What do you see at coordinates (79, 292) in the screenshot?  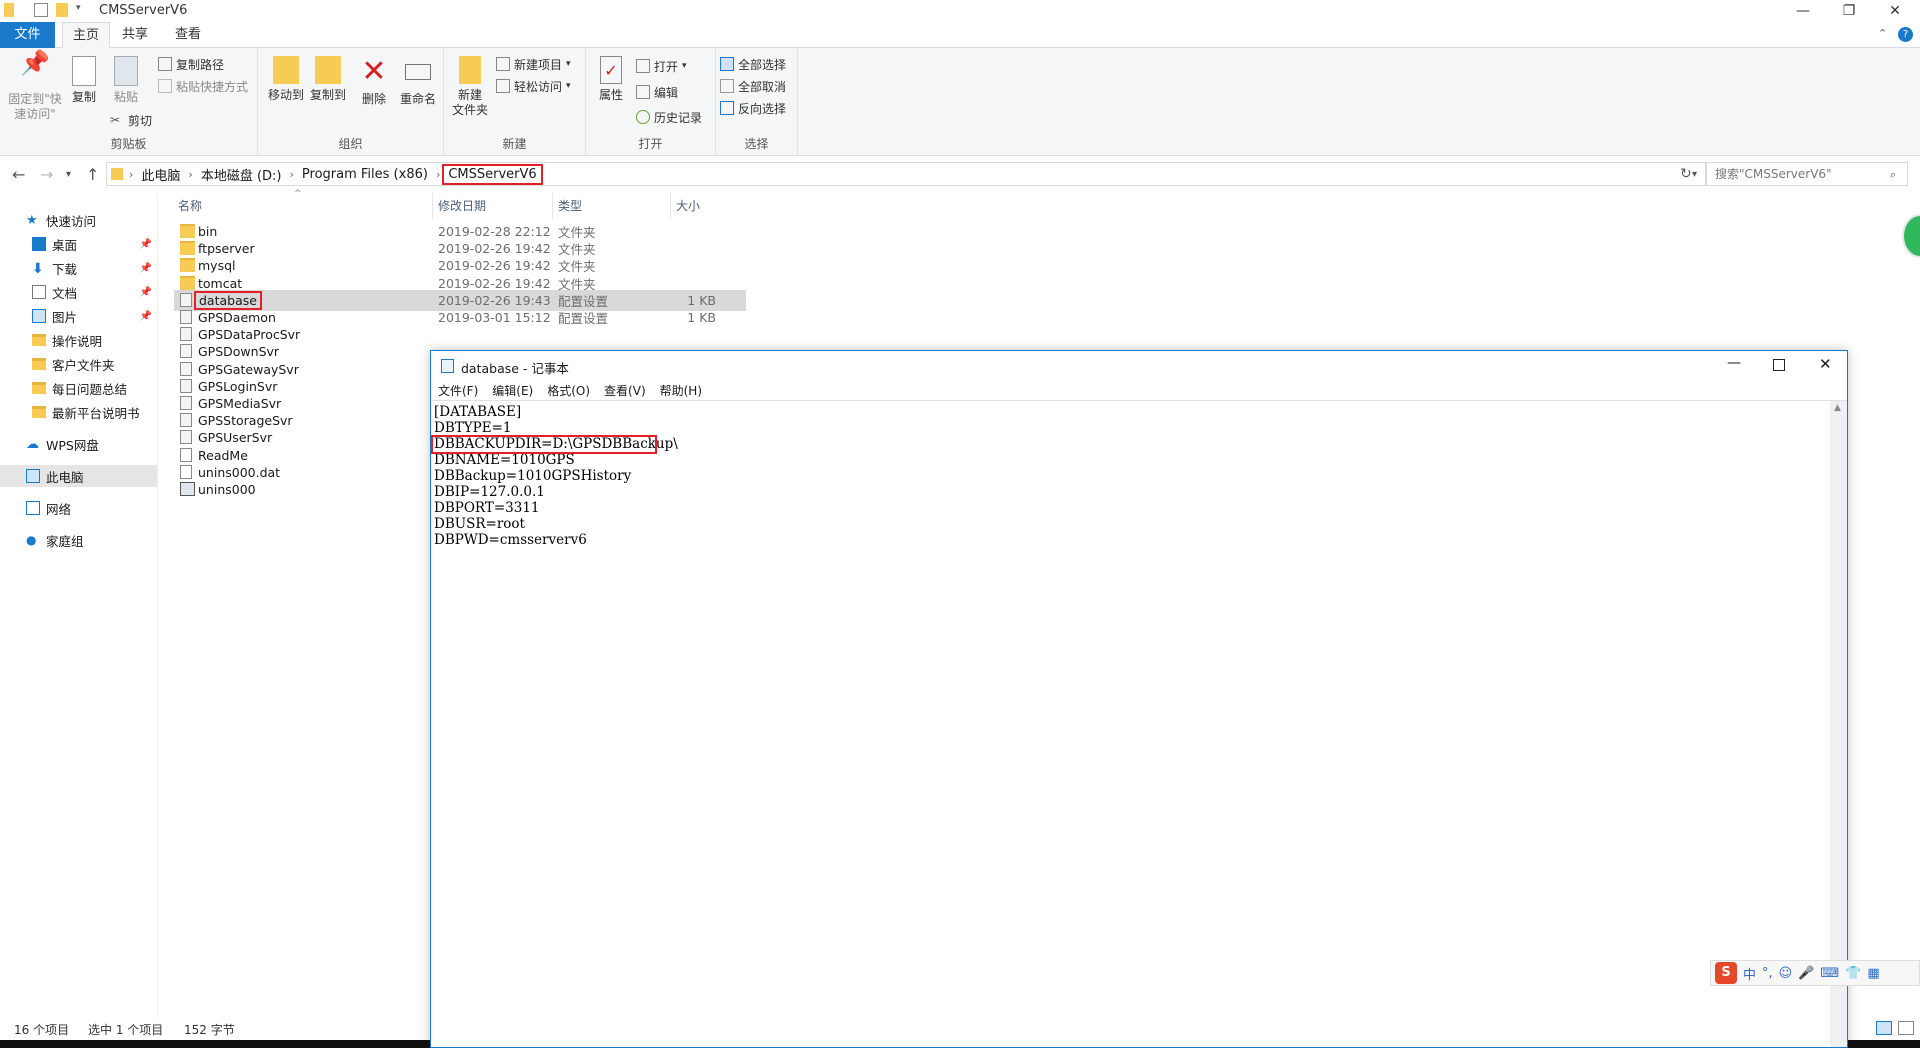 I see `nav-item-documents: 文档 📌` at bounding box center [79, 292].